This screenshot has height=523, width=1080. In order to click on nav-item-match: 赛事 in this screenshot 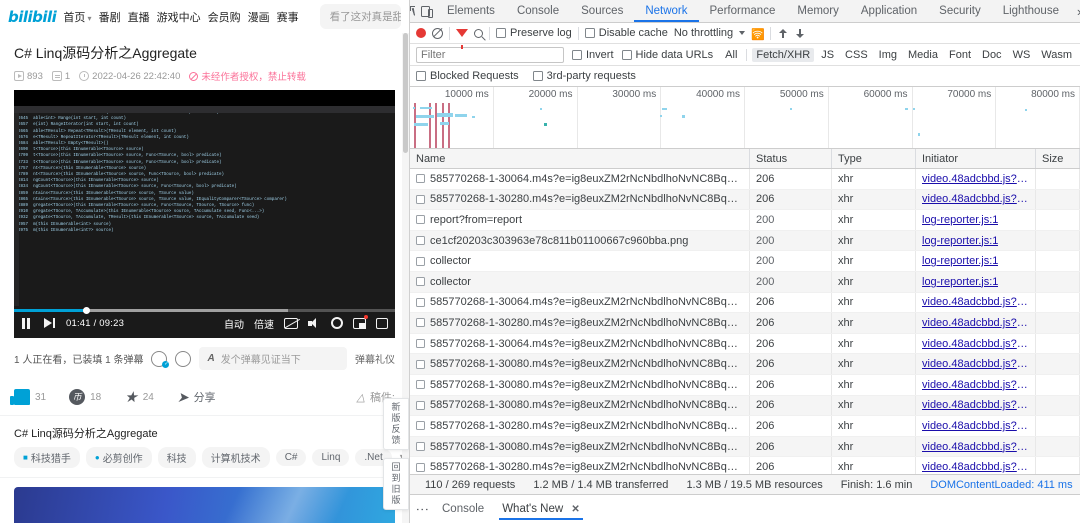, I will do `click(288, 17)`.